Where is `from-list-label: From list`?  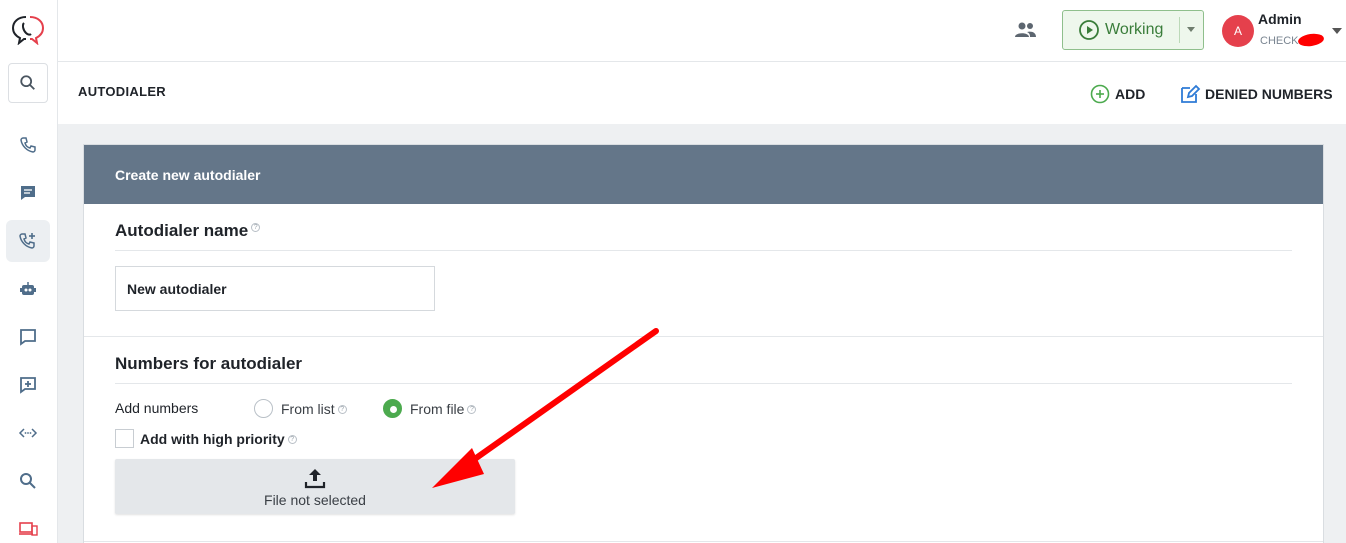
from-list-label: From list is located at coordinates (308, 408).